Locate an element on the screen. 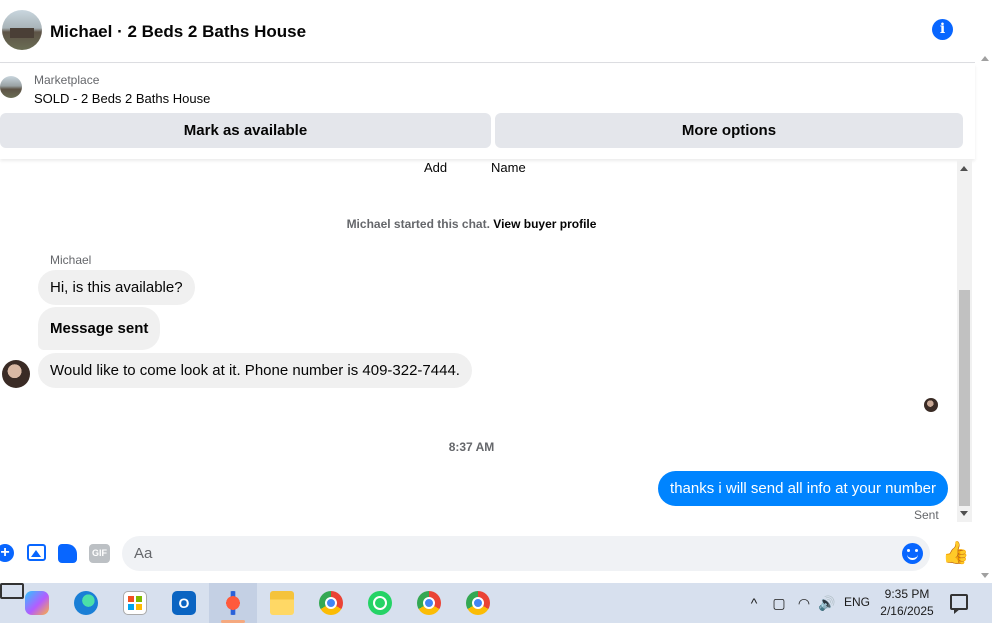  view-buyer-profile-link: View buyer profile is located at coordinates (544, 224).